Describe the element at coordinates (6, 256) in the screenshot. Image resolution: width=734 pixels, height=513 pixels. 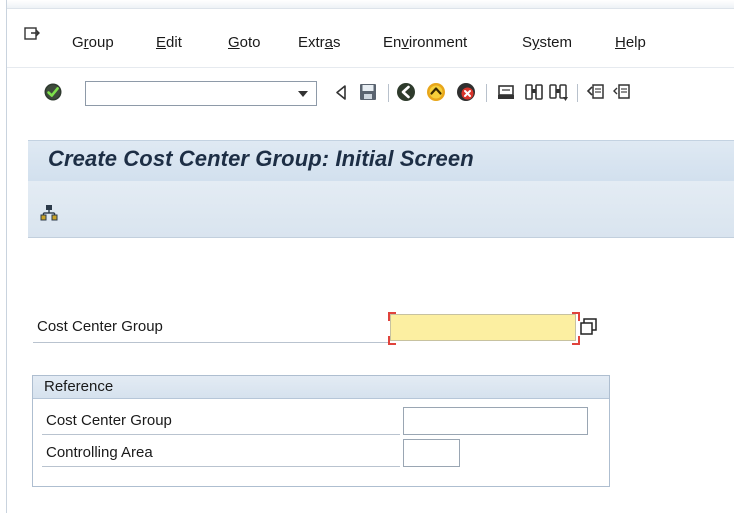
I see `window-left-edge` at that location.